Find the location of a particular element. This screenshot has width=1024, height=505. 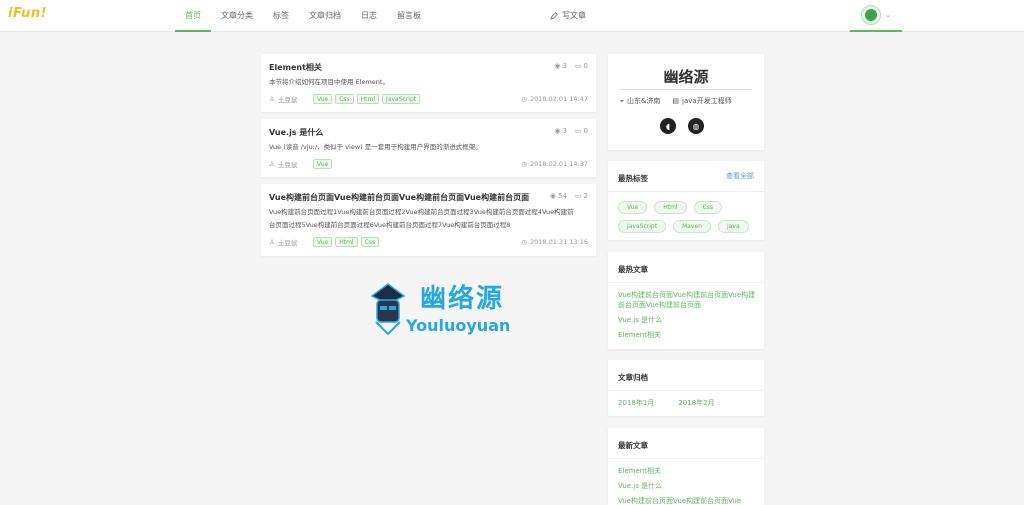

latest-article-link: Vue.js 是什么 is located at coordinates (687, 486).